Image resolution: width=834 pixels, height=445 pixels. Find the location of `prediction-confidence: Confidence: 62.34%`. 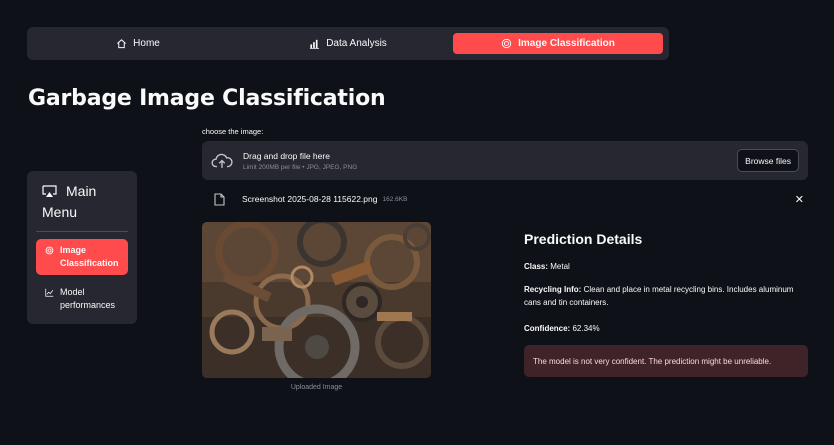

prediction-confidence: Confidence: 62.34% is located at coordinates (562, 328).